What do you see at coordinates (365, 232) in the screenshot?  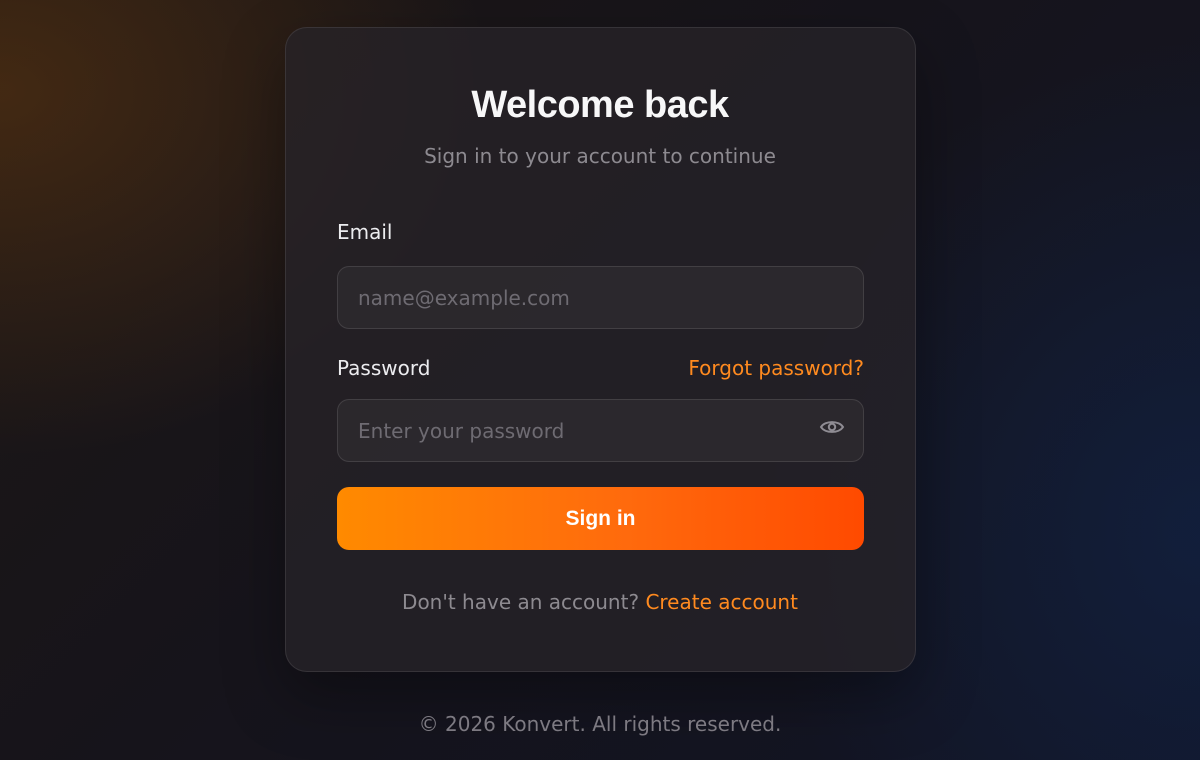 I see `email-label: Email` at bounding box center [365, 232].